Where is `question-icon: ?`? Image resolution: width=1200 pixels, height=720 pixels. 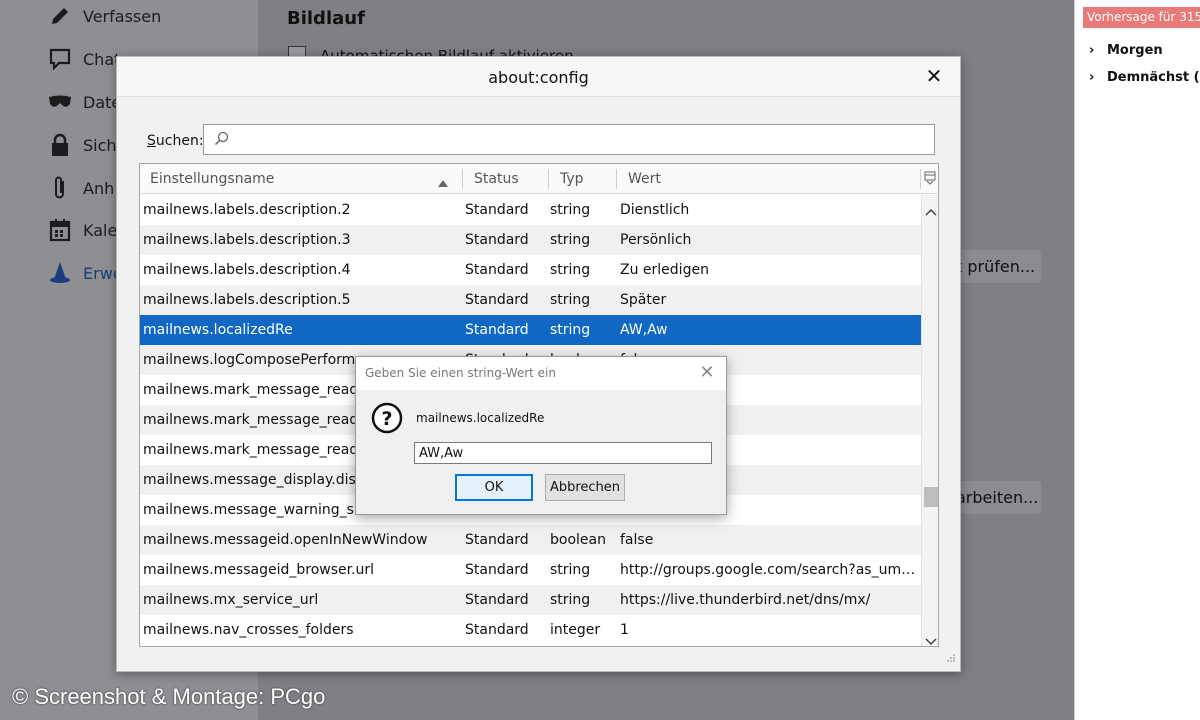 question-icon: ? is located at coordinates (387, 420).